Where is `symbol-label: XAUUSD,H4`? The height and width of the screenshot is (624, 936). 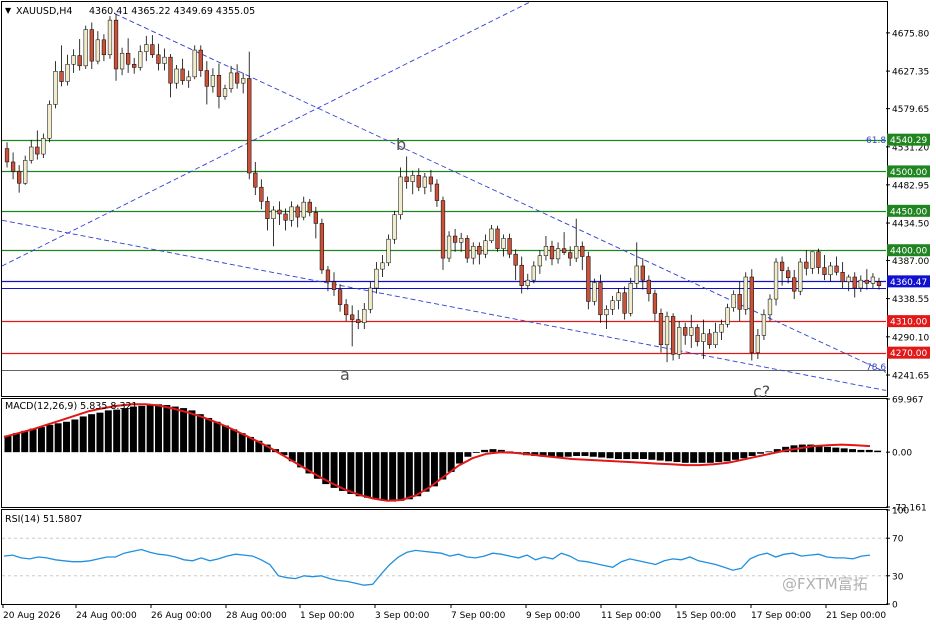 symbol-label: XAUUSD,H4 is located at coordinates (44, 11).